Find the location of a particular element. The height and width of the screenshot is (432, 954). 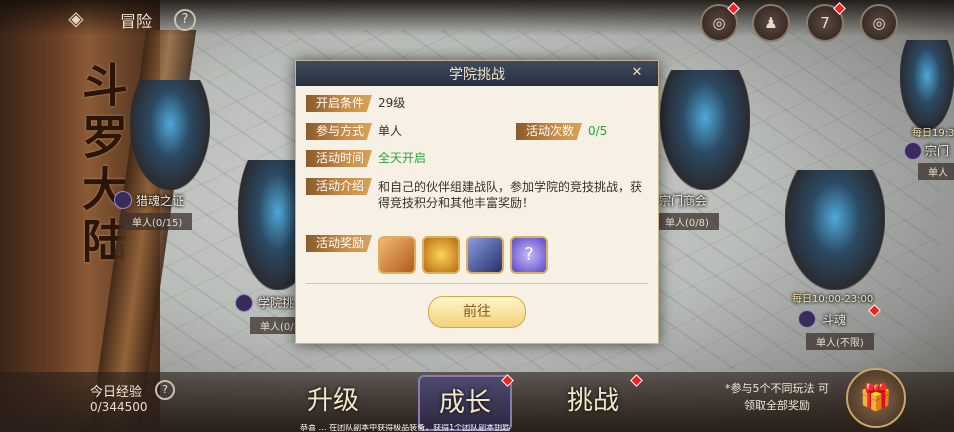

exp-label: 今日经验 is located at coordinates (116, 392).